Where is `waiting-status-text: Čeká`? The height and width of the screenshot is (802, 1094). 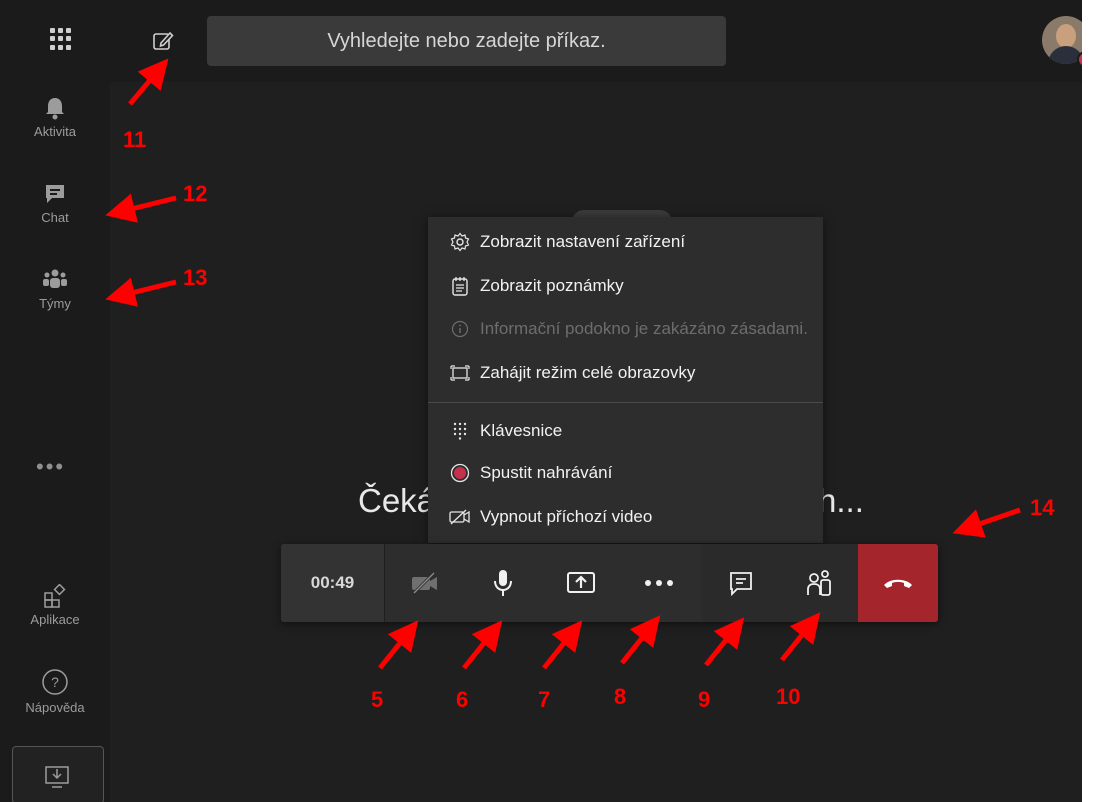
waiting-status-text: Čeká is located at coordinates (397, 500).